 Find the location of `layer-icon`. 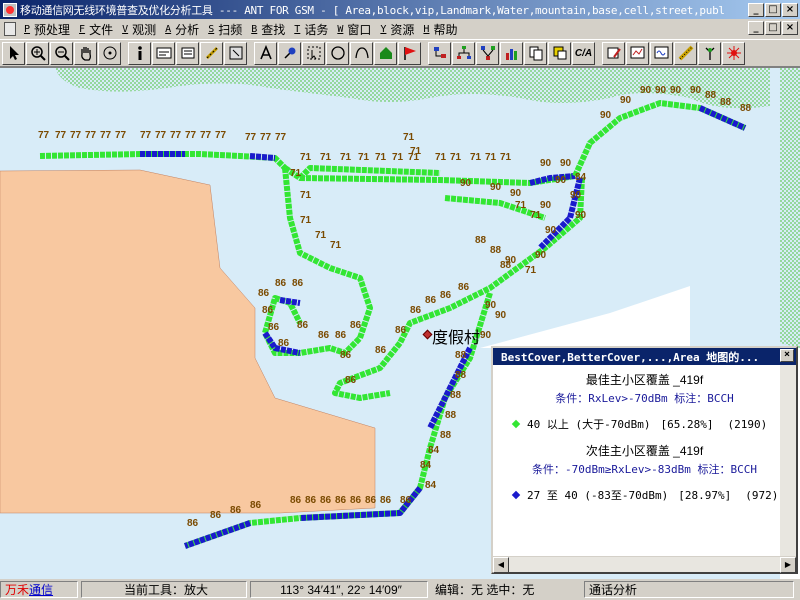

layer-icon is located at coordinates (211, 53).